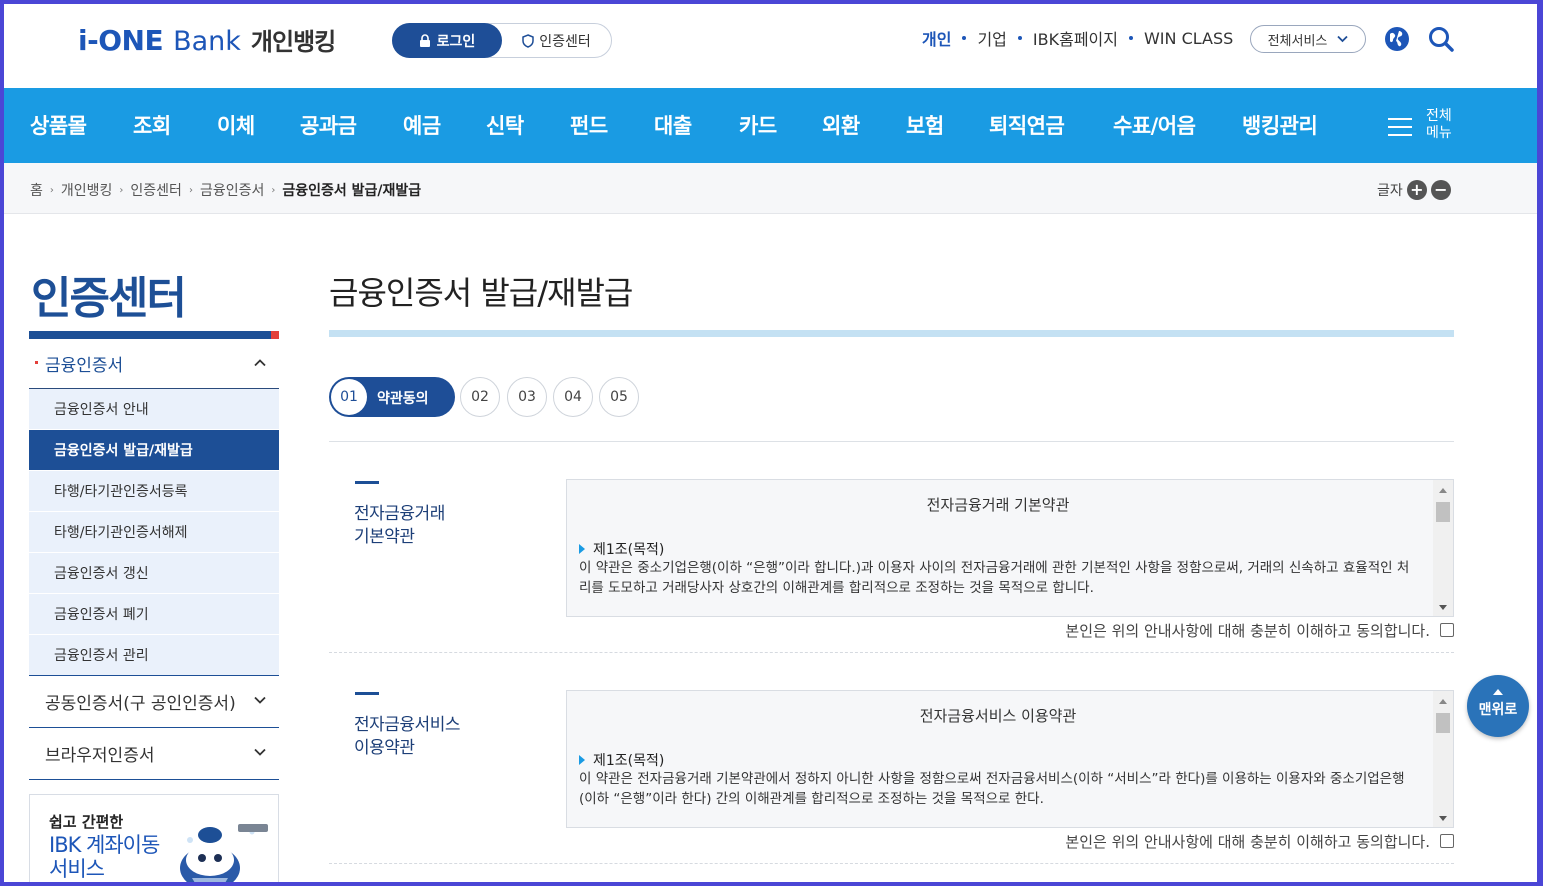 The width and height of the screenshot is (1543, 886). Describe the element at coordinates (527, 397) in the screenshot. I see `step-03: 03` at that location.